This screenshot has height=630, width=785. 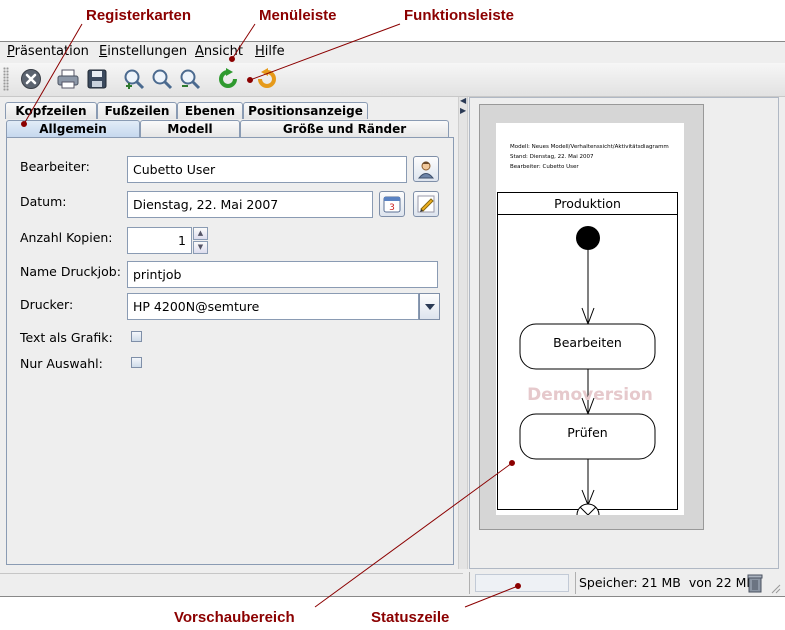 I want to click on collapse-left-icon: ◀, so click(x=463, y=101).